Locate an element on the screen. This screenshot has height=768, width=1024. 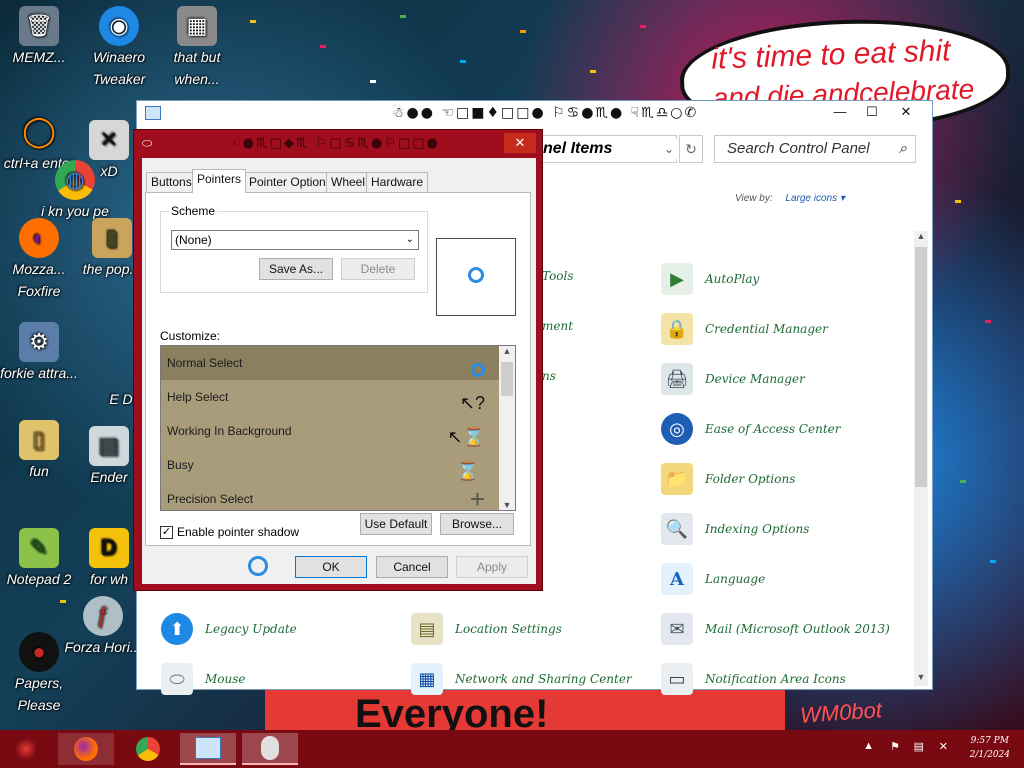
desktop-icon-firefox: ◐ Mozza... Foxfire is located at coordinates (39, 260).